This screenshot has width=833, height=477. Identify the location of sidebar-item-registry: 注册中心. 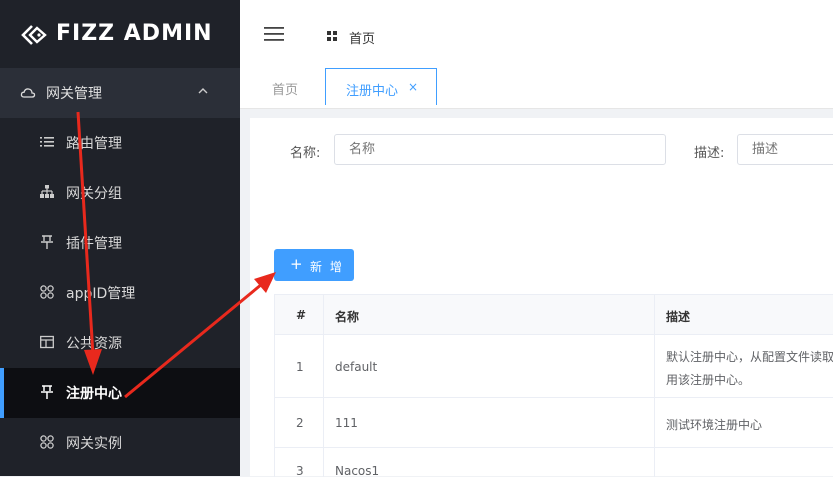
(120, 393).